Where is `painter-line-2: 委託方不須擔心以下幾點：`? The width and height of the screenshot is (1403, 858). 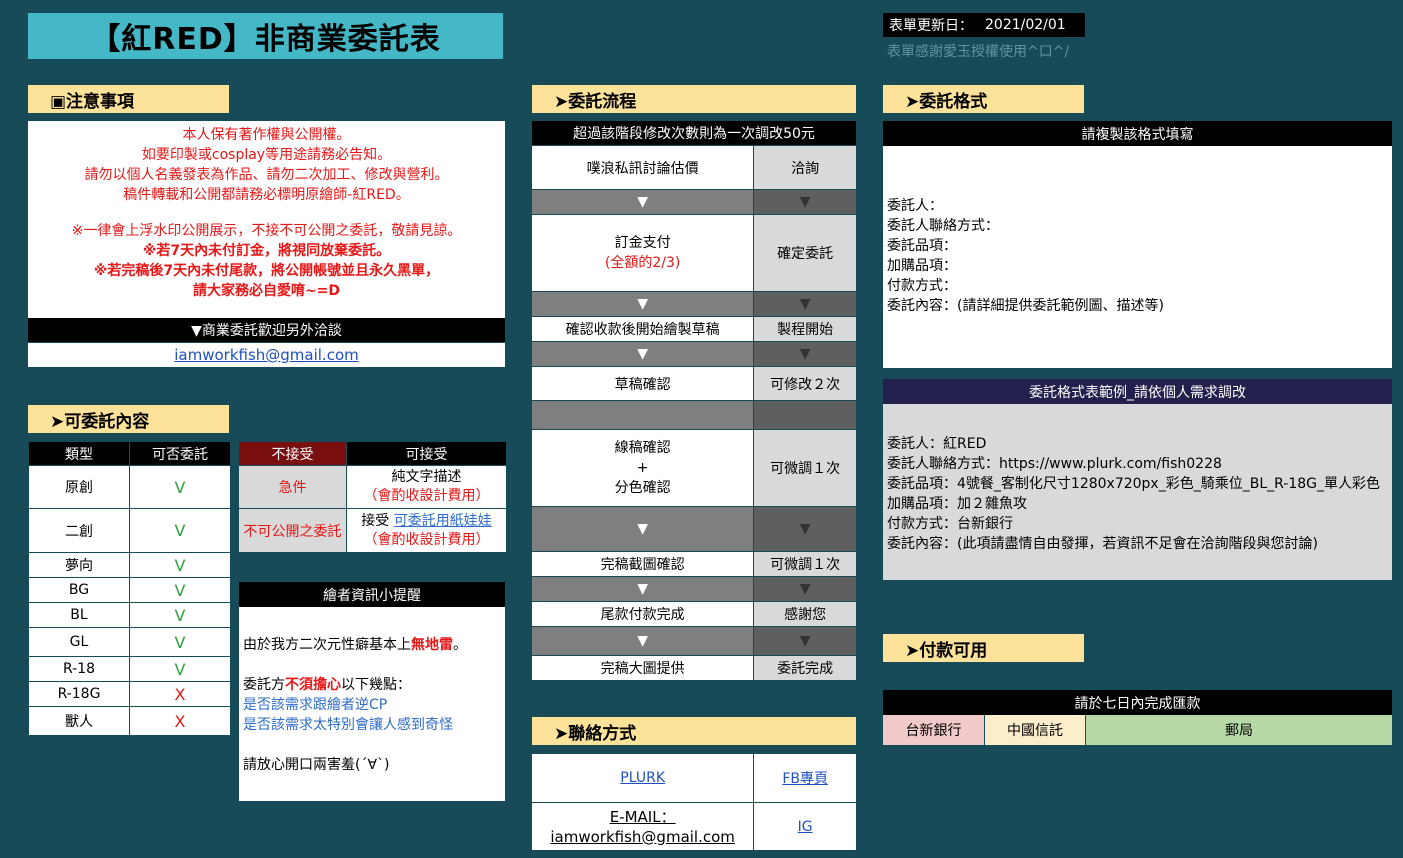 painter-line-2: 委託方不須擔心以下幾點： is located at coordinates (374, 685).